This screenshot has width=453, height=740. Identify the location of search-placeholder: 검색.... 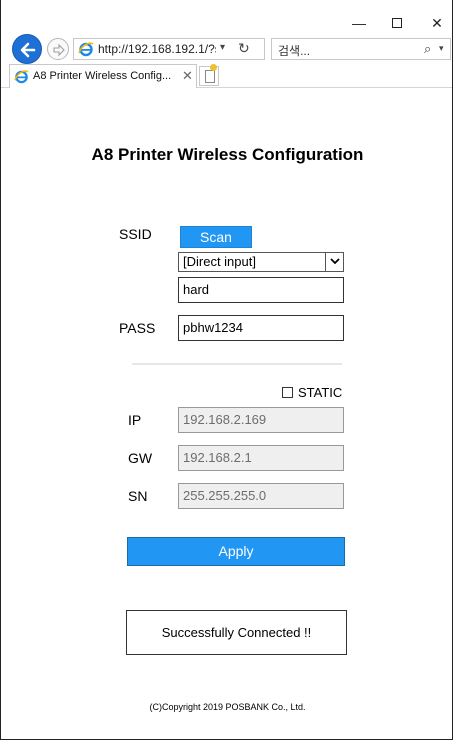
(294, 51).